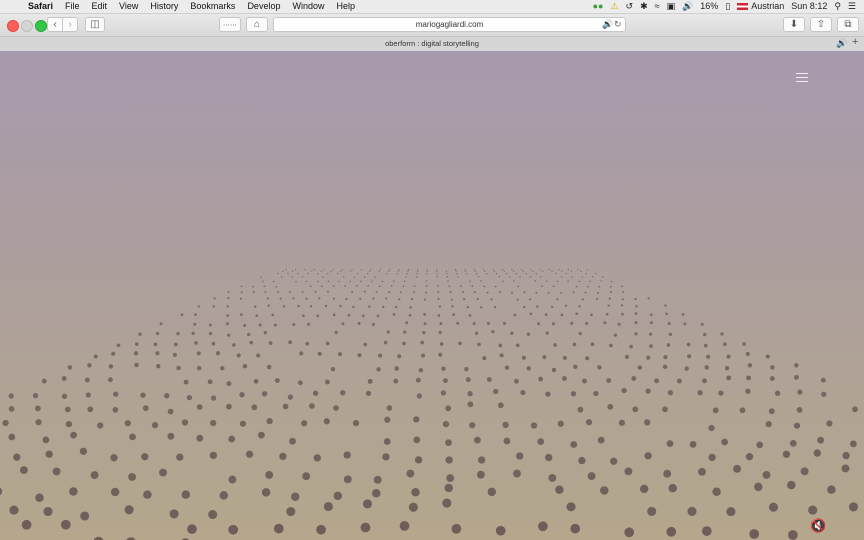 Image resolution: width=864 pixels, height=540 pixels. Describe the element at coordinates (687, 6) in the screenshot. I see `volume-icon: 🔊` at that location.